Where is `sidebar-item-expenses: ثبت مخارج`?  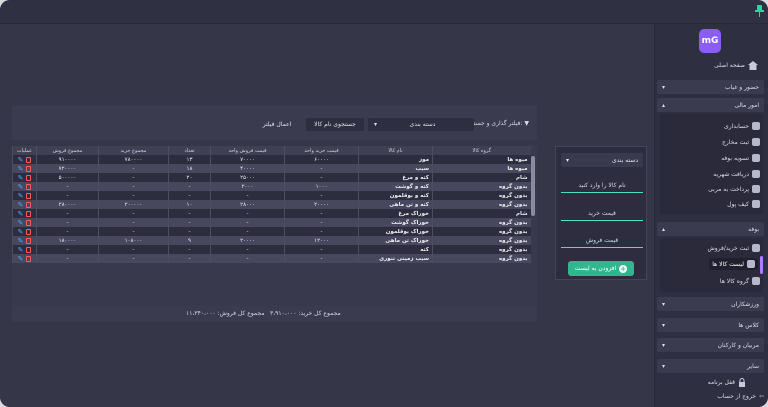 sidebar-item-expenses: ثبت مخارج is located at coordinates (741, 142).